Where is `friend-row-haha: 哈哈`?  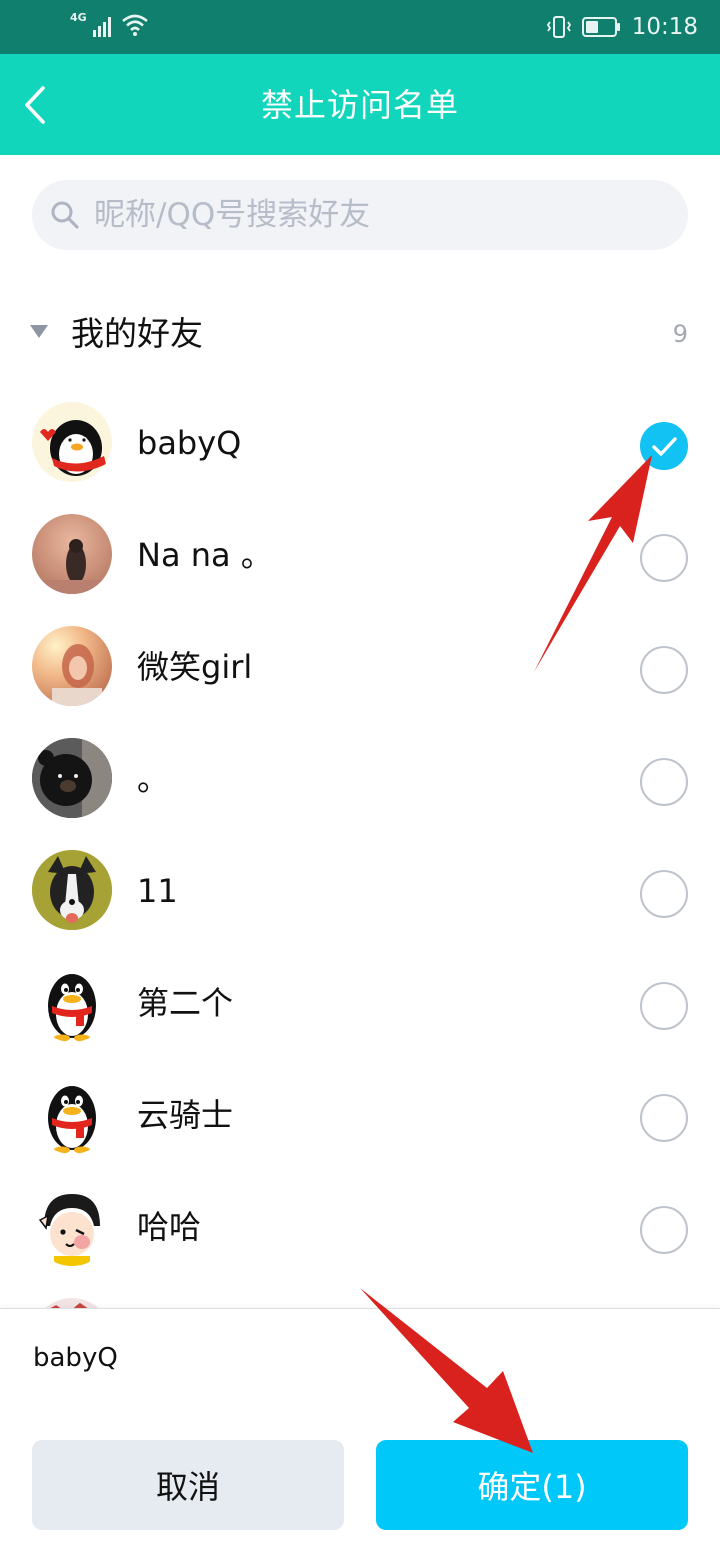
friend-row-haha: 哈哈 is located at coordinates (360, 1230).